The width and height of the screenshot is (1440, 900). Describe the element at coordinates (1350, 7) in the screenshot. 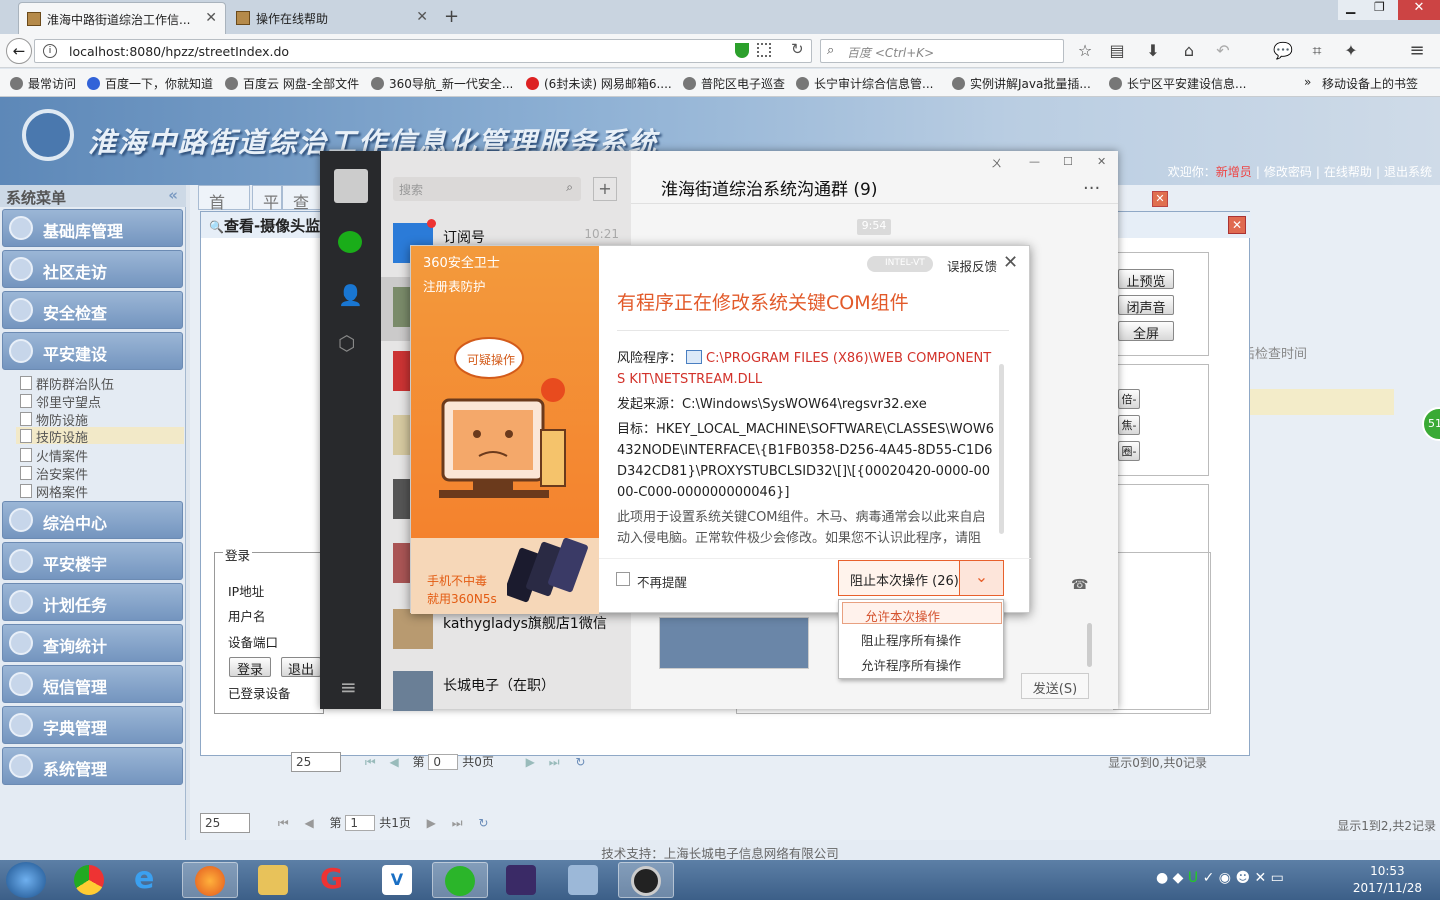

I see `minimize-icon: ▁` at that location.